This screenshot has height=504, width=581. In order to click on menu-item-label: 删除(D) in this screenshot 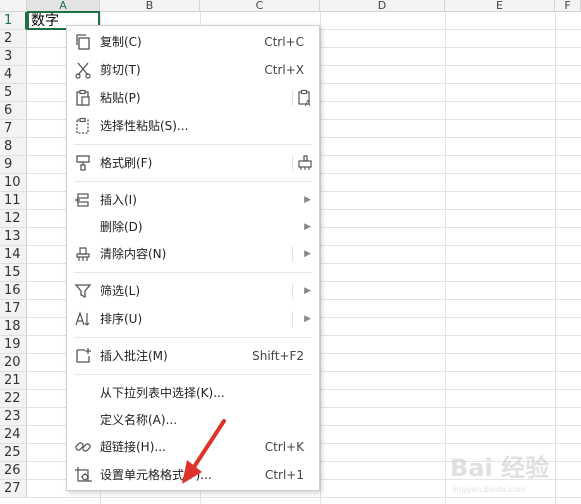, I will do `click(121, 227)`.